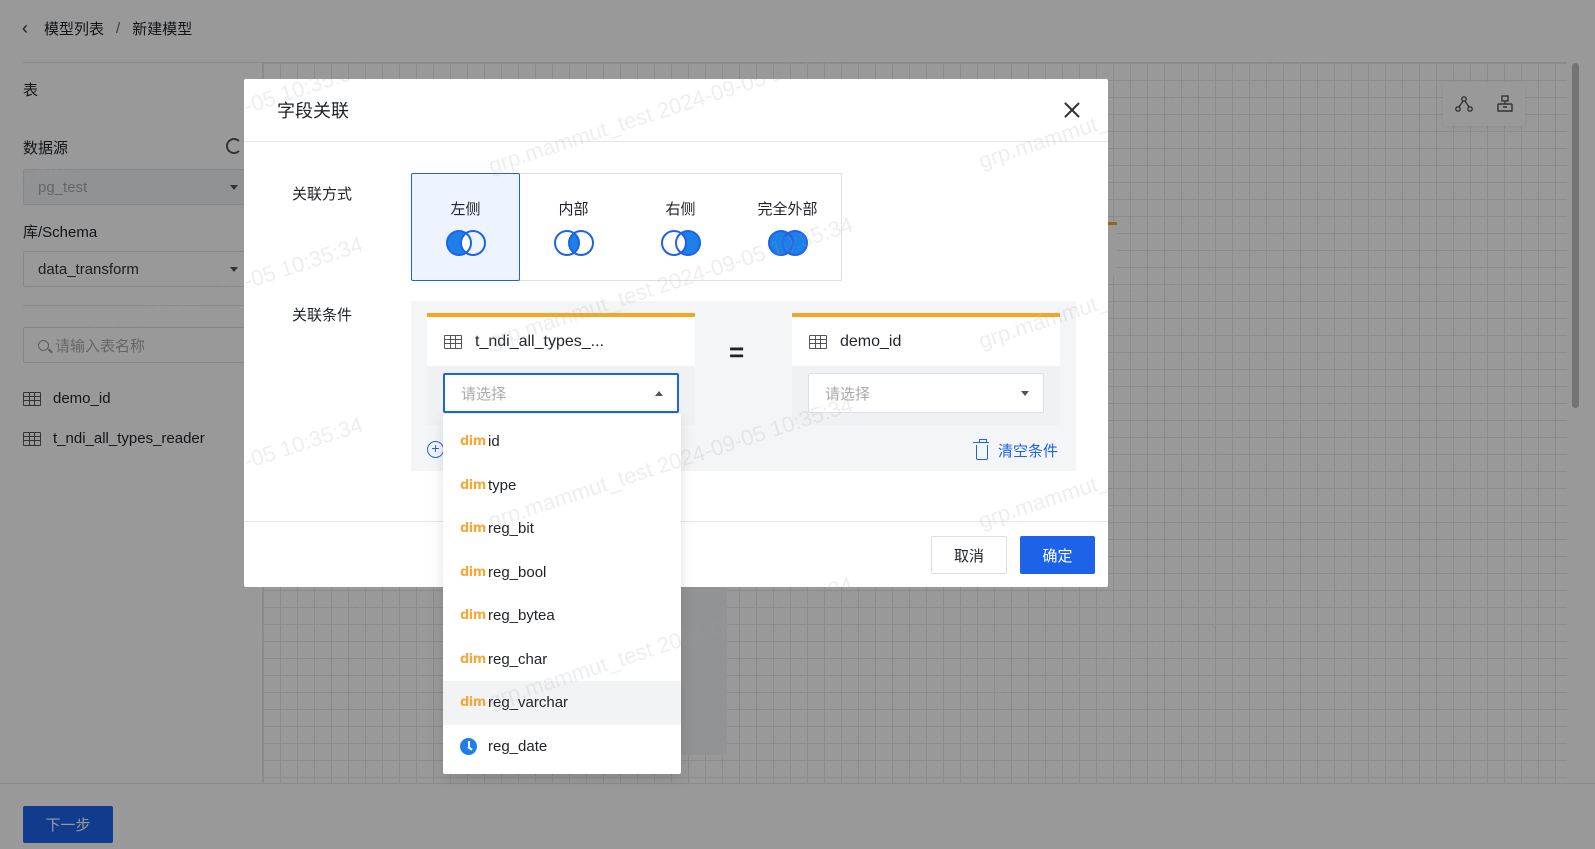 The height and width of the screenshot is (849, 1595). What do you see at coordinates (562, 486) in the screenshot?
I see `field-option-type: dim type` at bounding box center [562, 486].